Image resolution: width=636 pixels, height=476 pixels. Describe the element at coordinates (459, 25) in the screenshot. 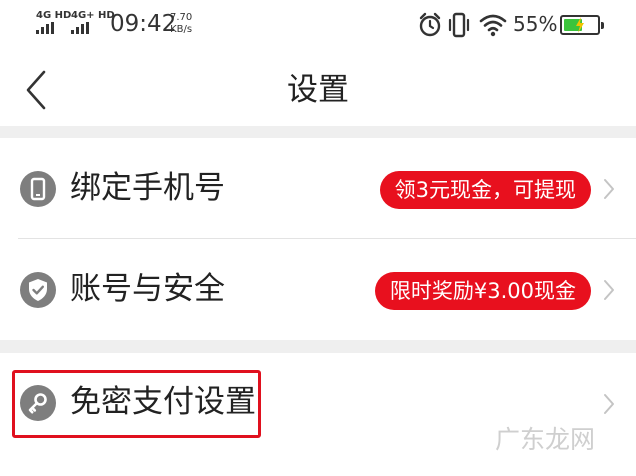

I see `vibrate-icon` at that location.